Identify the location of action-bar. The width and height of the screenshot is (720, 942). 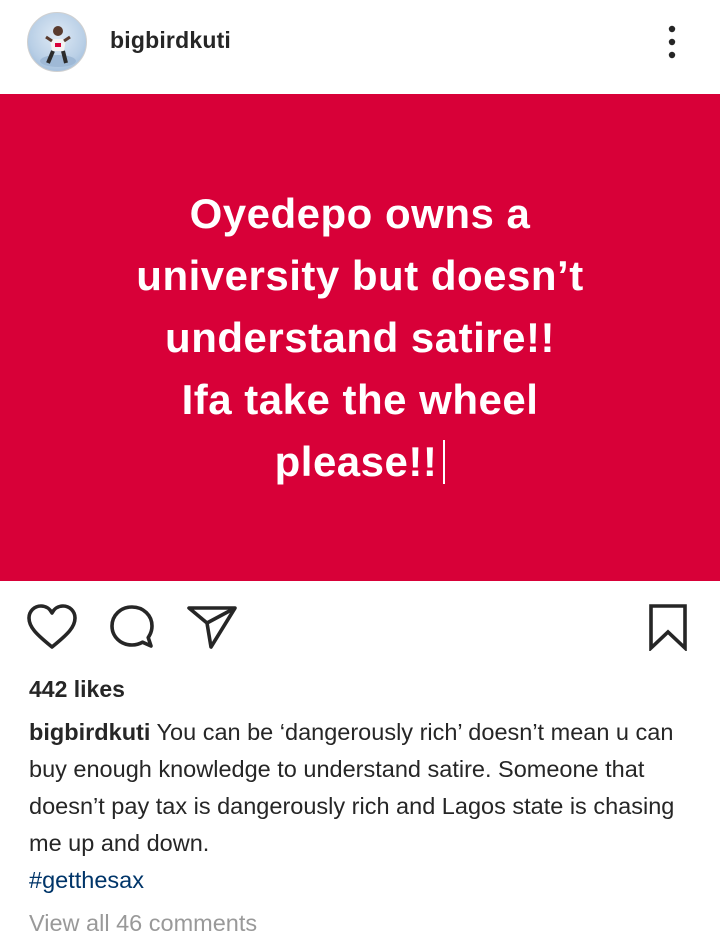
(360, 626).